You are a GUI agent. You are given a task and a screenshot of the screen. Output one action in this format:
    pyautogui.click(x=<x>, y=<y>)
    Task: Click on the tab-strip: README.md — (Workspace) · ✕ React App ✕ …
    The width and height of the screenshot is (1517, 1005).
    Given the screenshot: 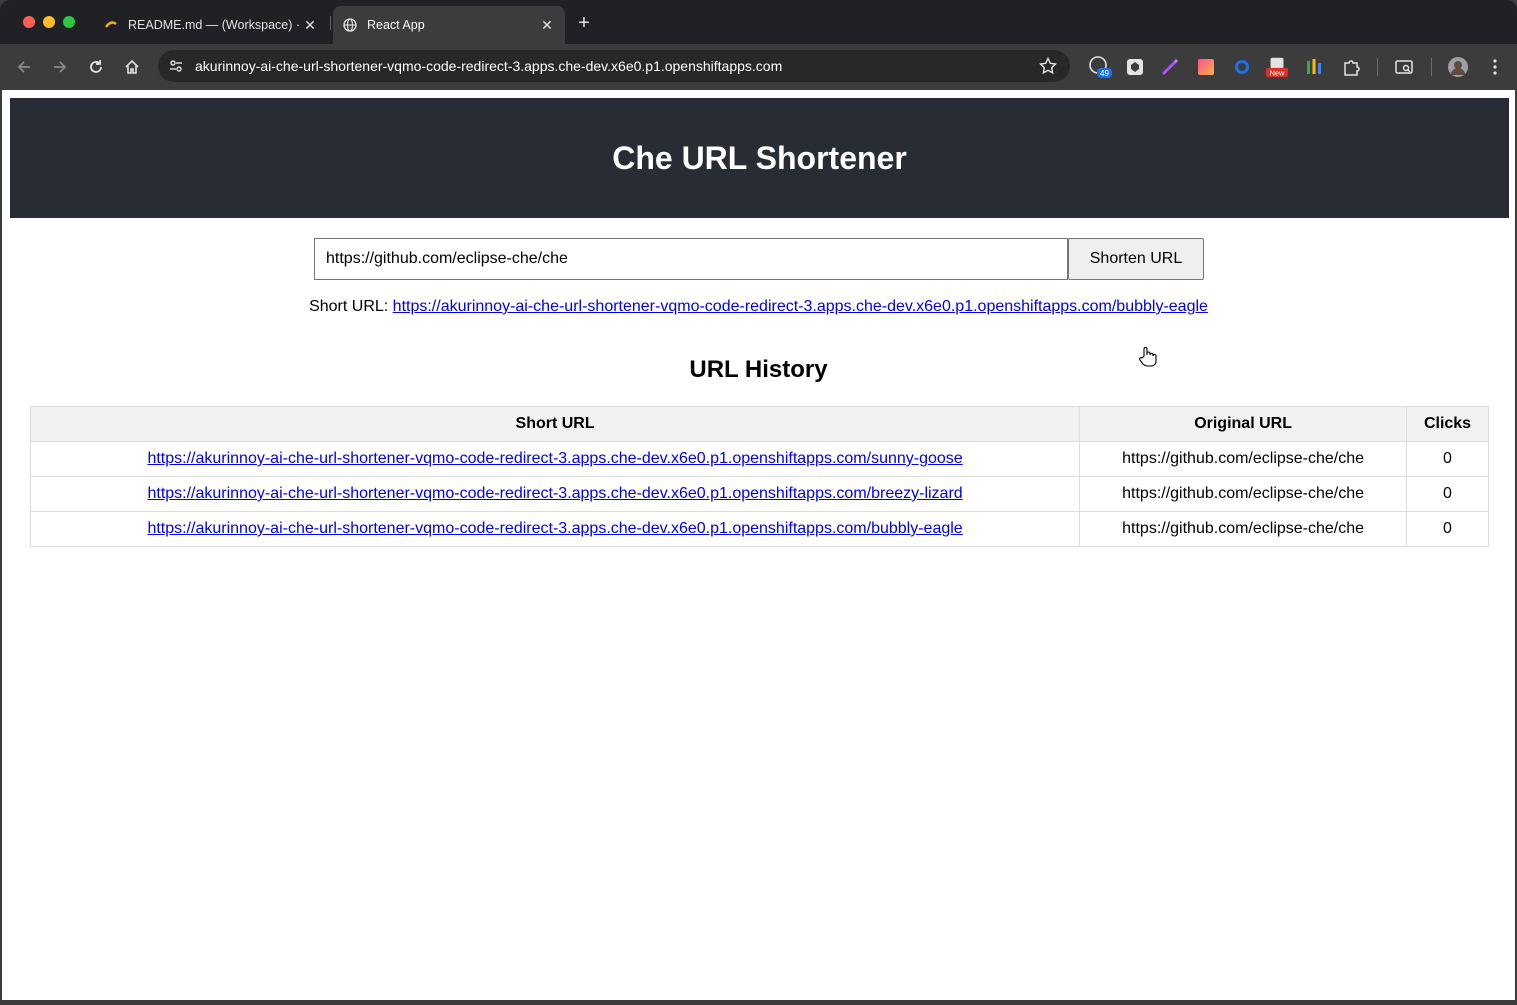 What is the action you would take?
    pyautogui.click(x=758, y=22)
    